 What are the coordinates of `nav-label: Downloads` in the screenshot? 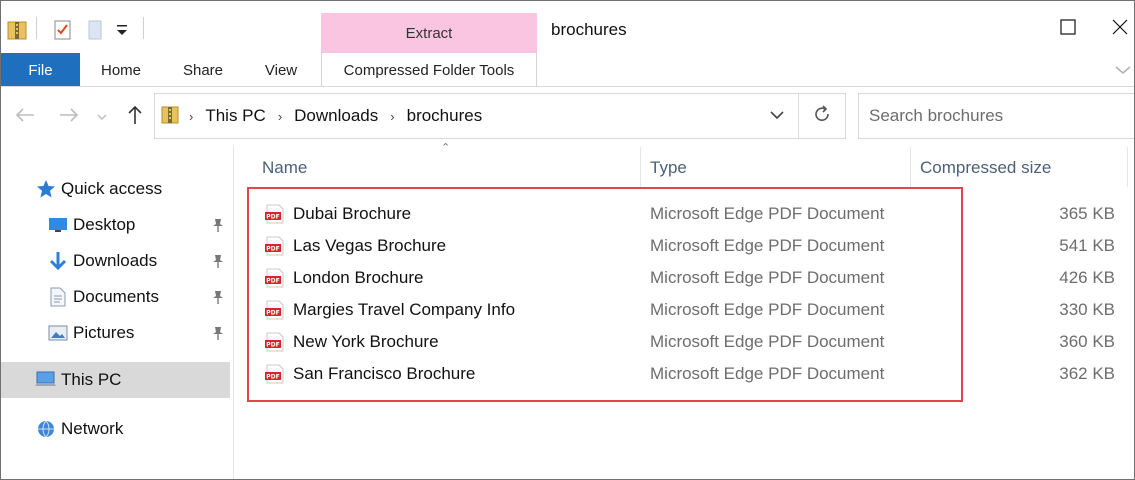 It's located at (115, 260).